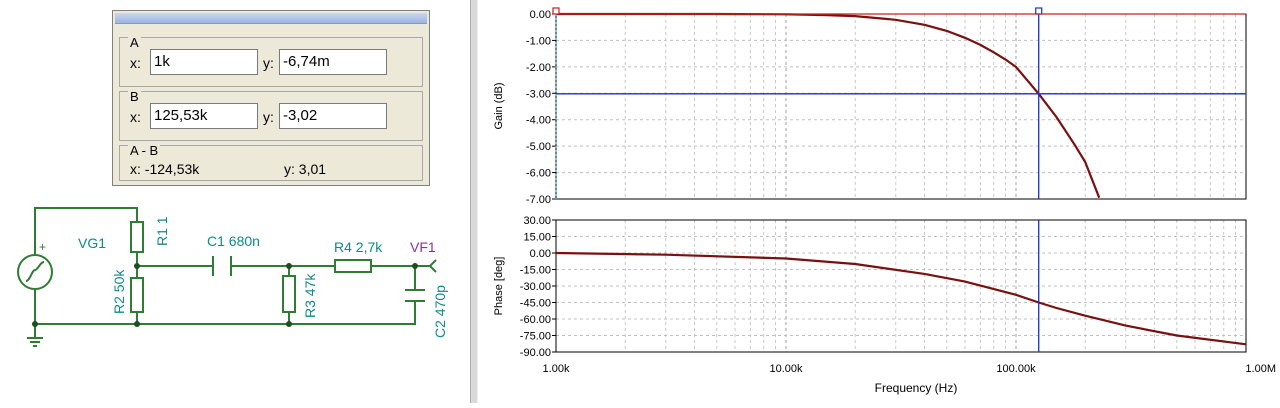 This screenshot has width=1280, height=408. Describe the element at coordinates (271, 162) in the screenshot. I see `cursor-diff-group: A - B x: -124,53k y: 3,01` at that location.